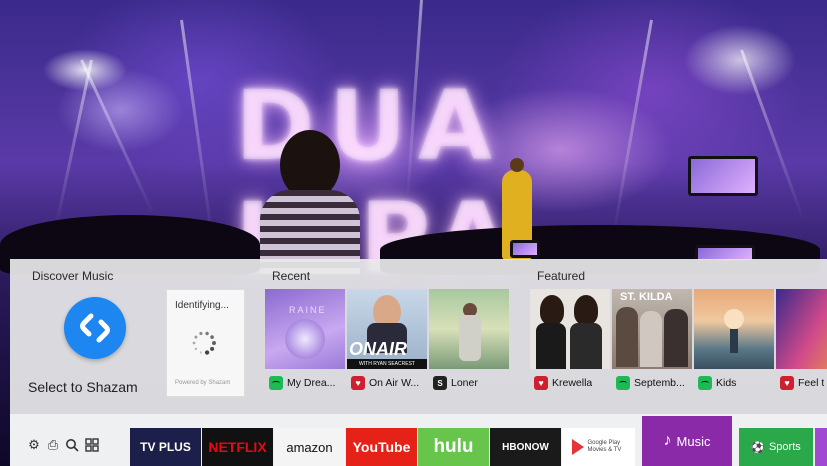 This screenshot has width=827, height=466. I want to click on featured-tile: Kids, so click(734, 343).